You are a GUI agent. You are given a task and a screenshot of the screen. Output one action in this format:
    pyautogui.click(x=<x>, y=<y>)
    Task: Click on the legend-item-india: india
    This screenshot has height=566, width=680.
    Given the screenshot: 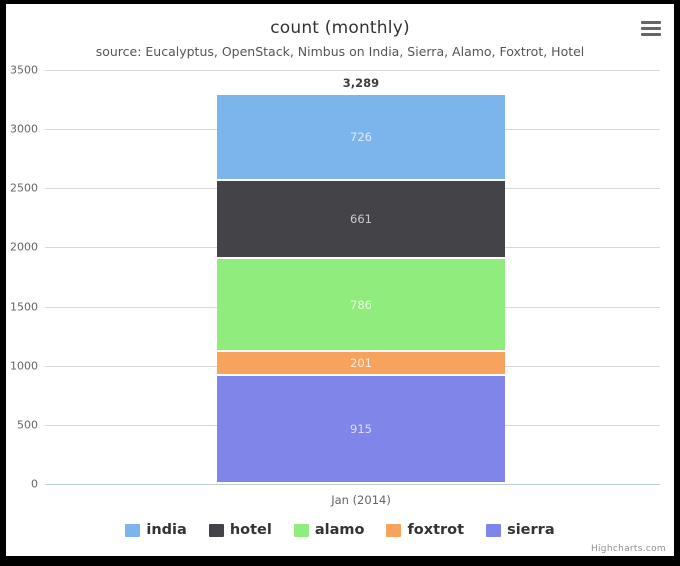 What is the action you would take?
    pyautogui.click(x=156, y=530)
    